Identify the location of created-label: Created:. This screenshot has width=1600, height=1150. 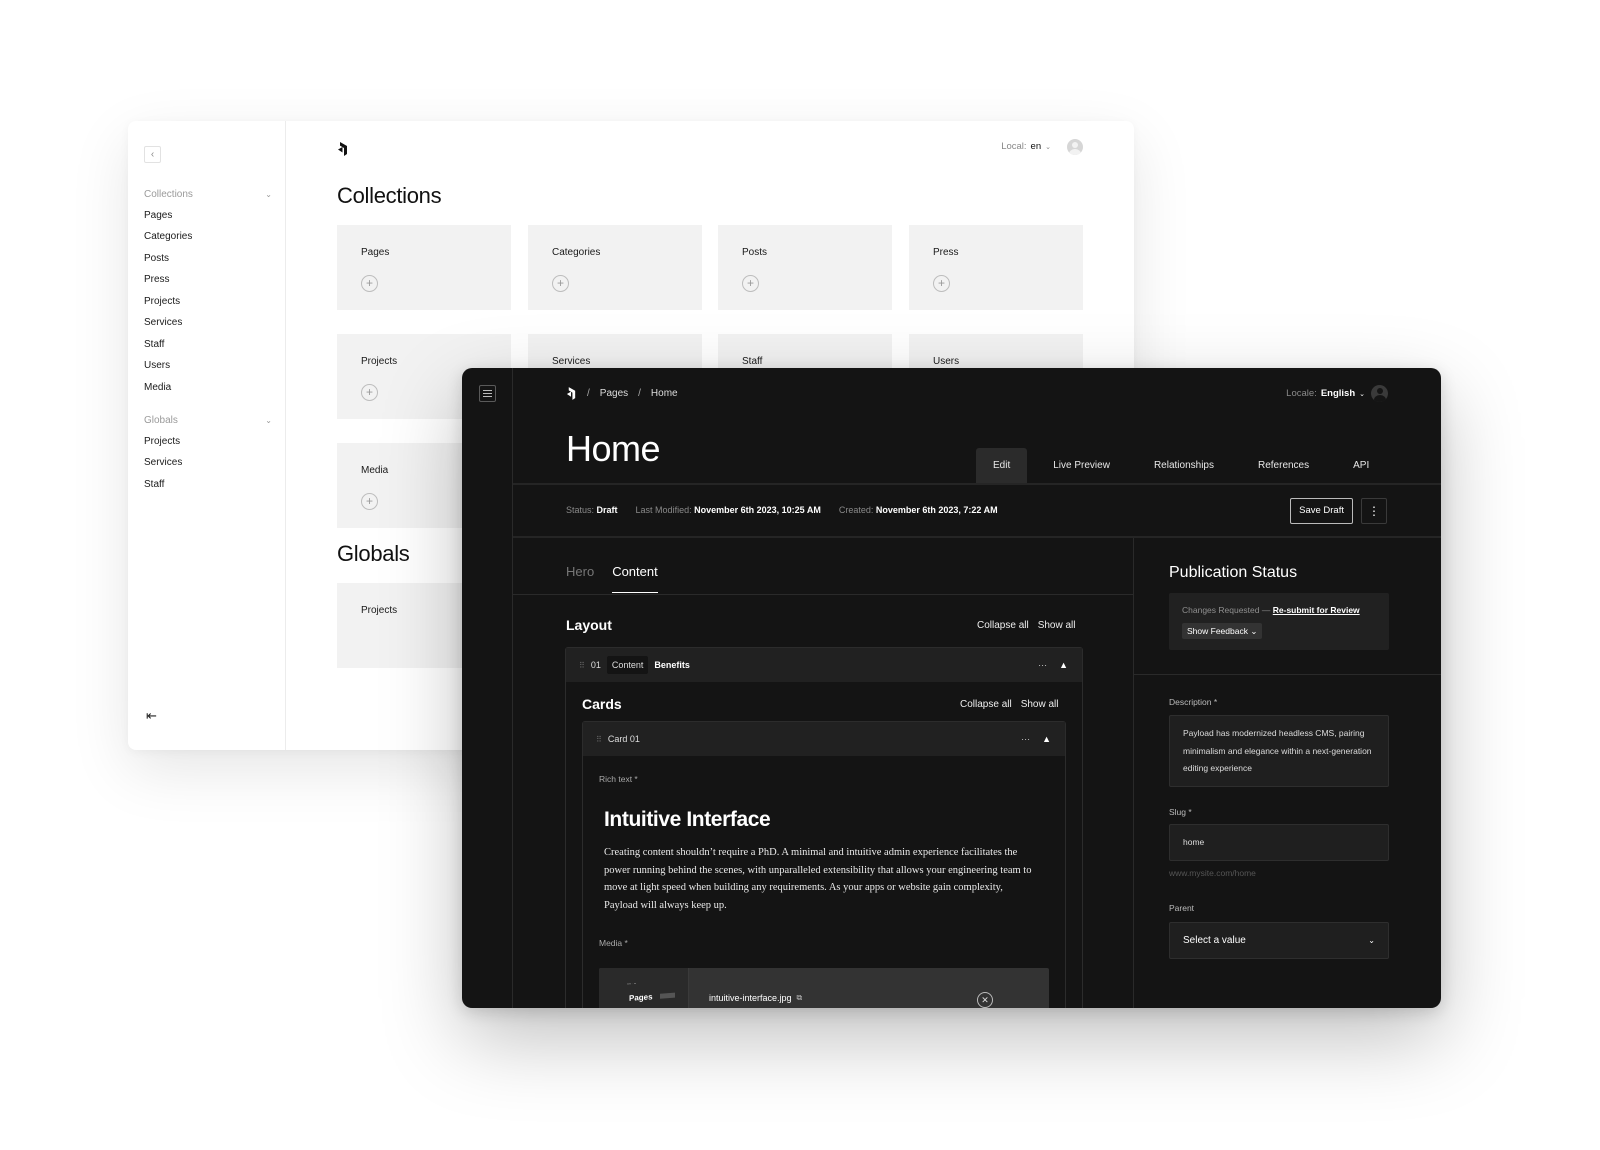
(856, 510).